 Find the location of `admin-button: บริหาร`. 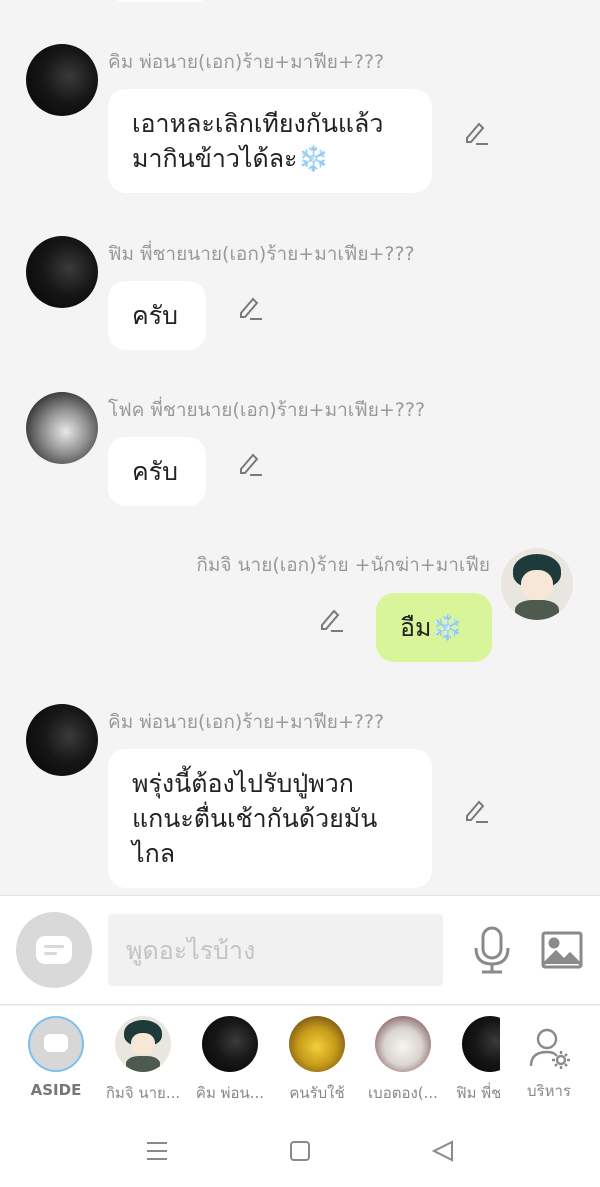

admin-button: บริหาร is located at coordinates (549, 1064).